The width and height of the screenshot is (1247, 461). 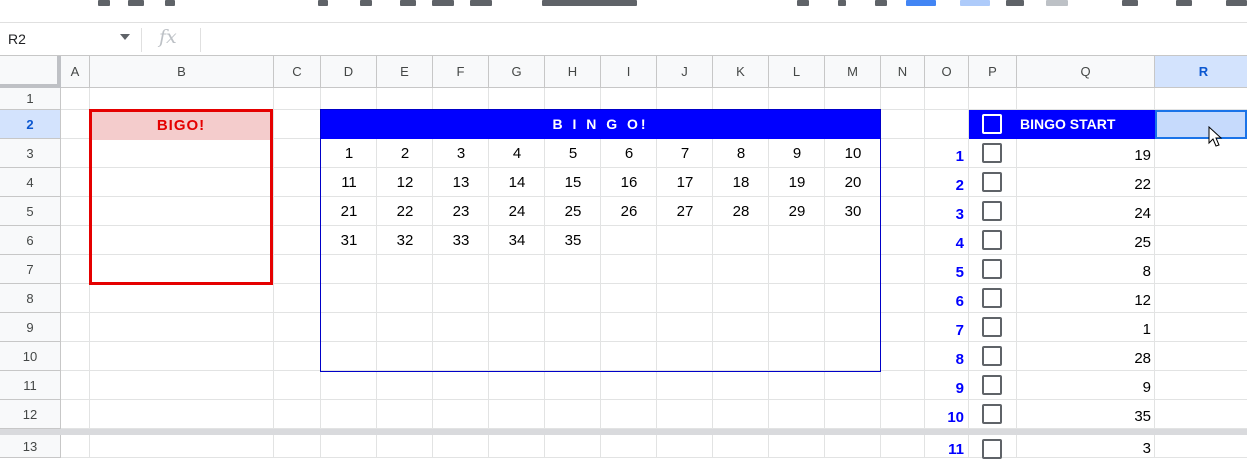 What do you see at coordinates (405, 240) in the screenshot?
I see `bingo-number-cell: 32` at bounding box center [405, 240].